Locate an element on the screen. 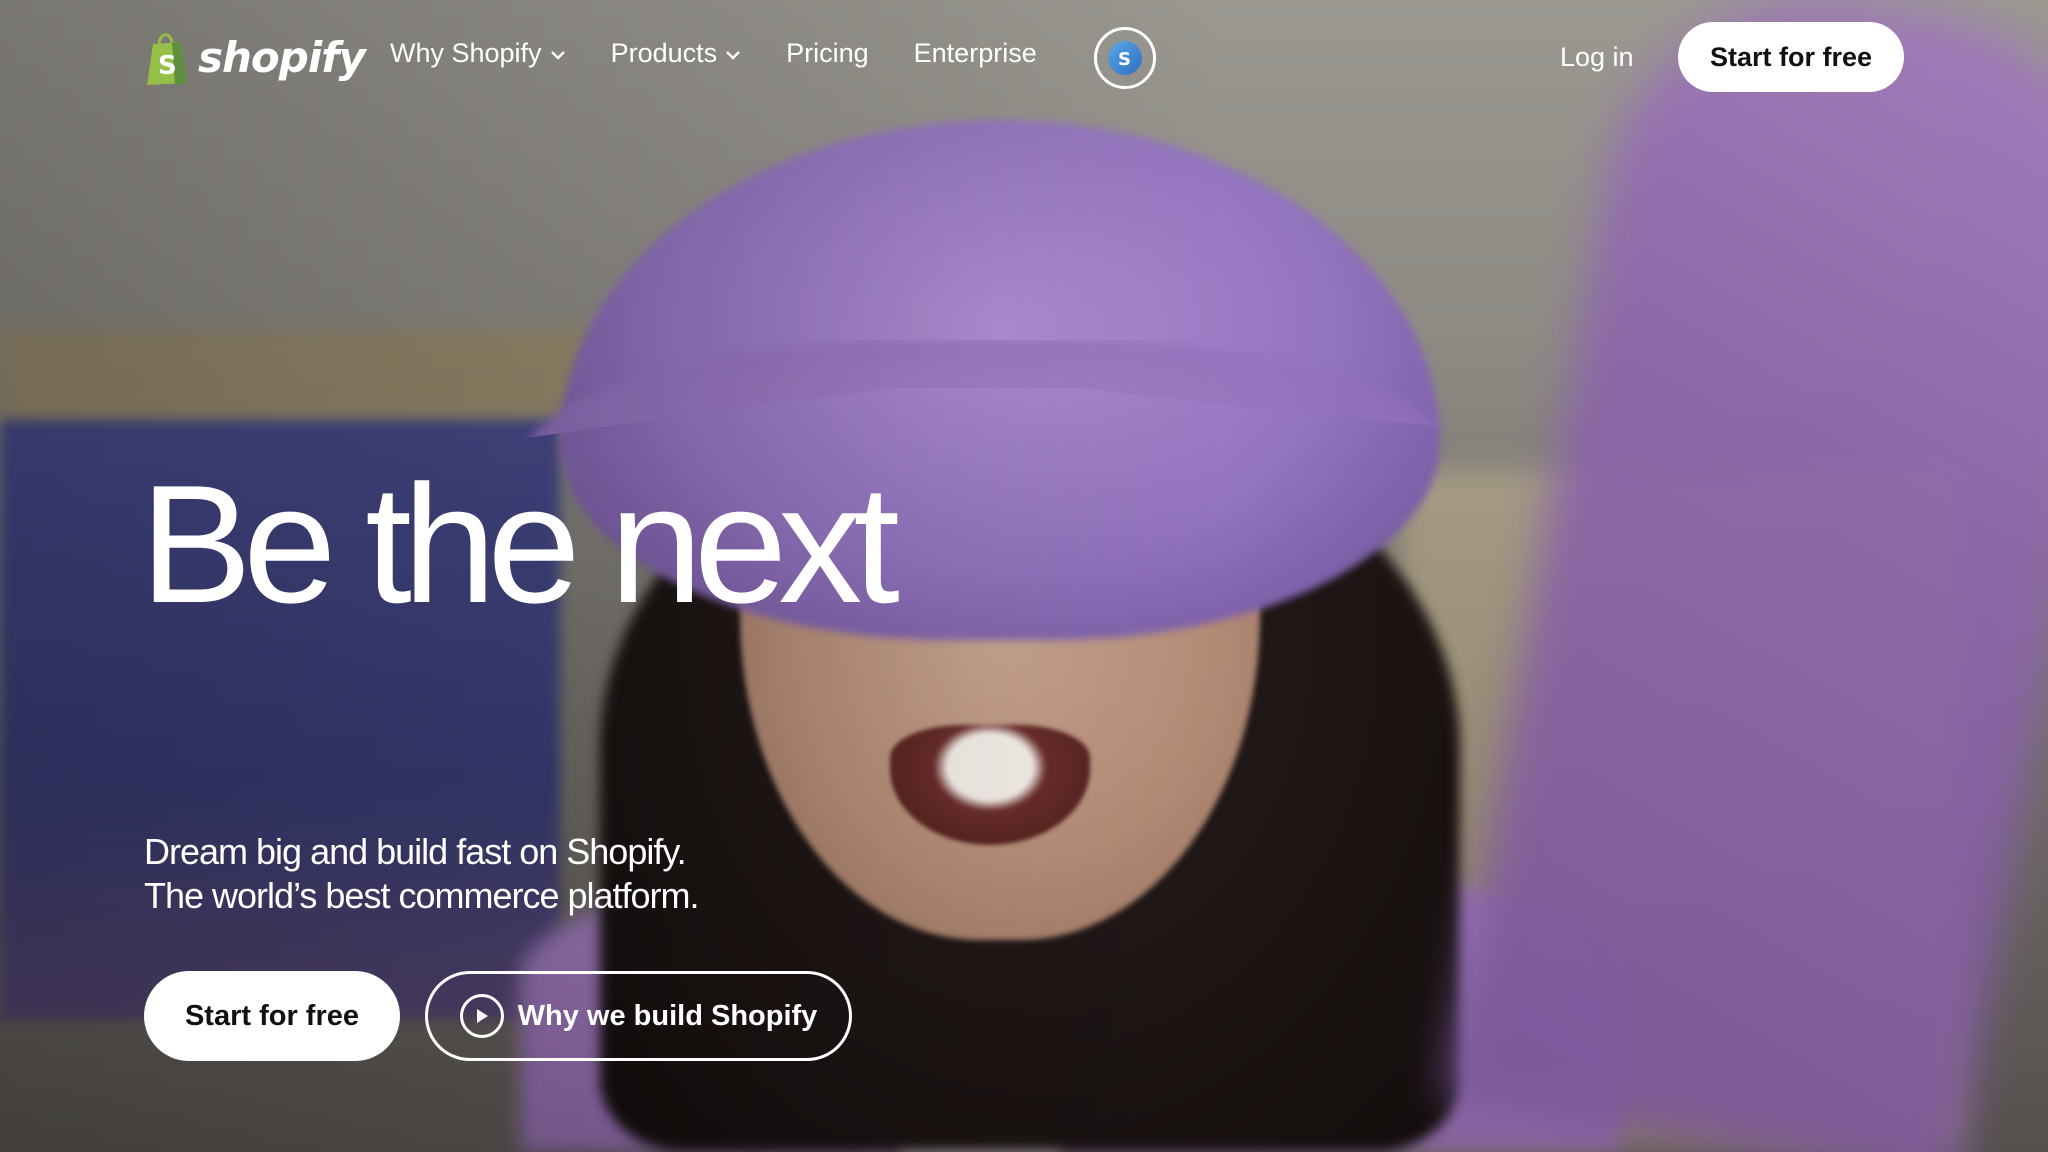 The width and height of the screenshot is (2048, 1152). shopify-logo: S shopify is located at coordinates (255, 57).